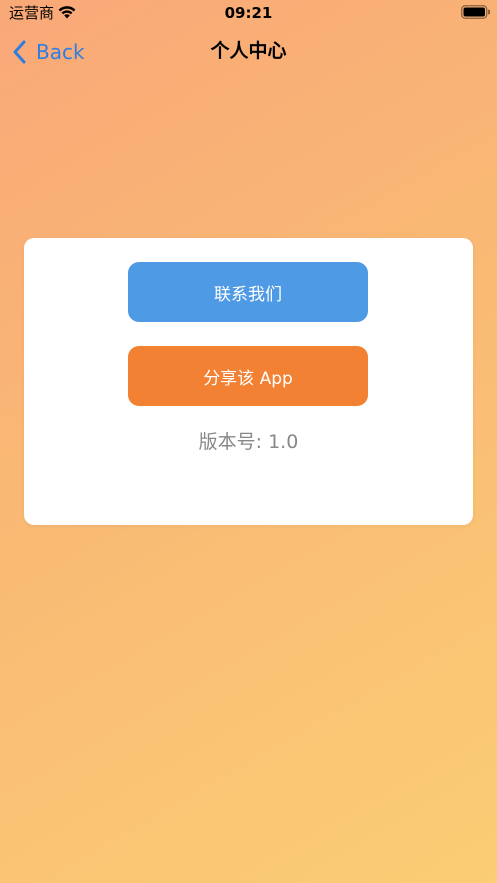 This screenshot has height=883, width=497. I want to click on status-time: 09:21, so click(248, 13).